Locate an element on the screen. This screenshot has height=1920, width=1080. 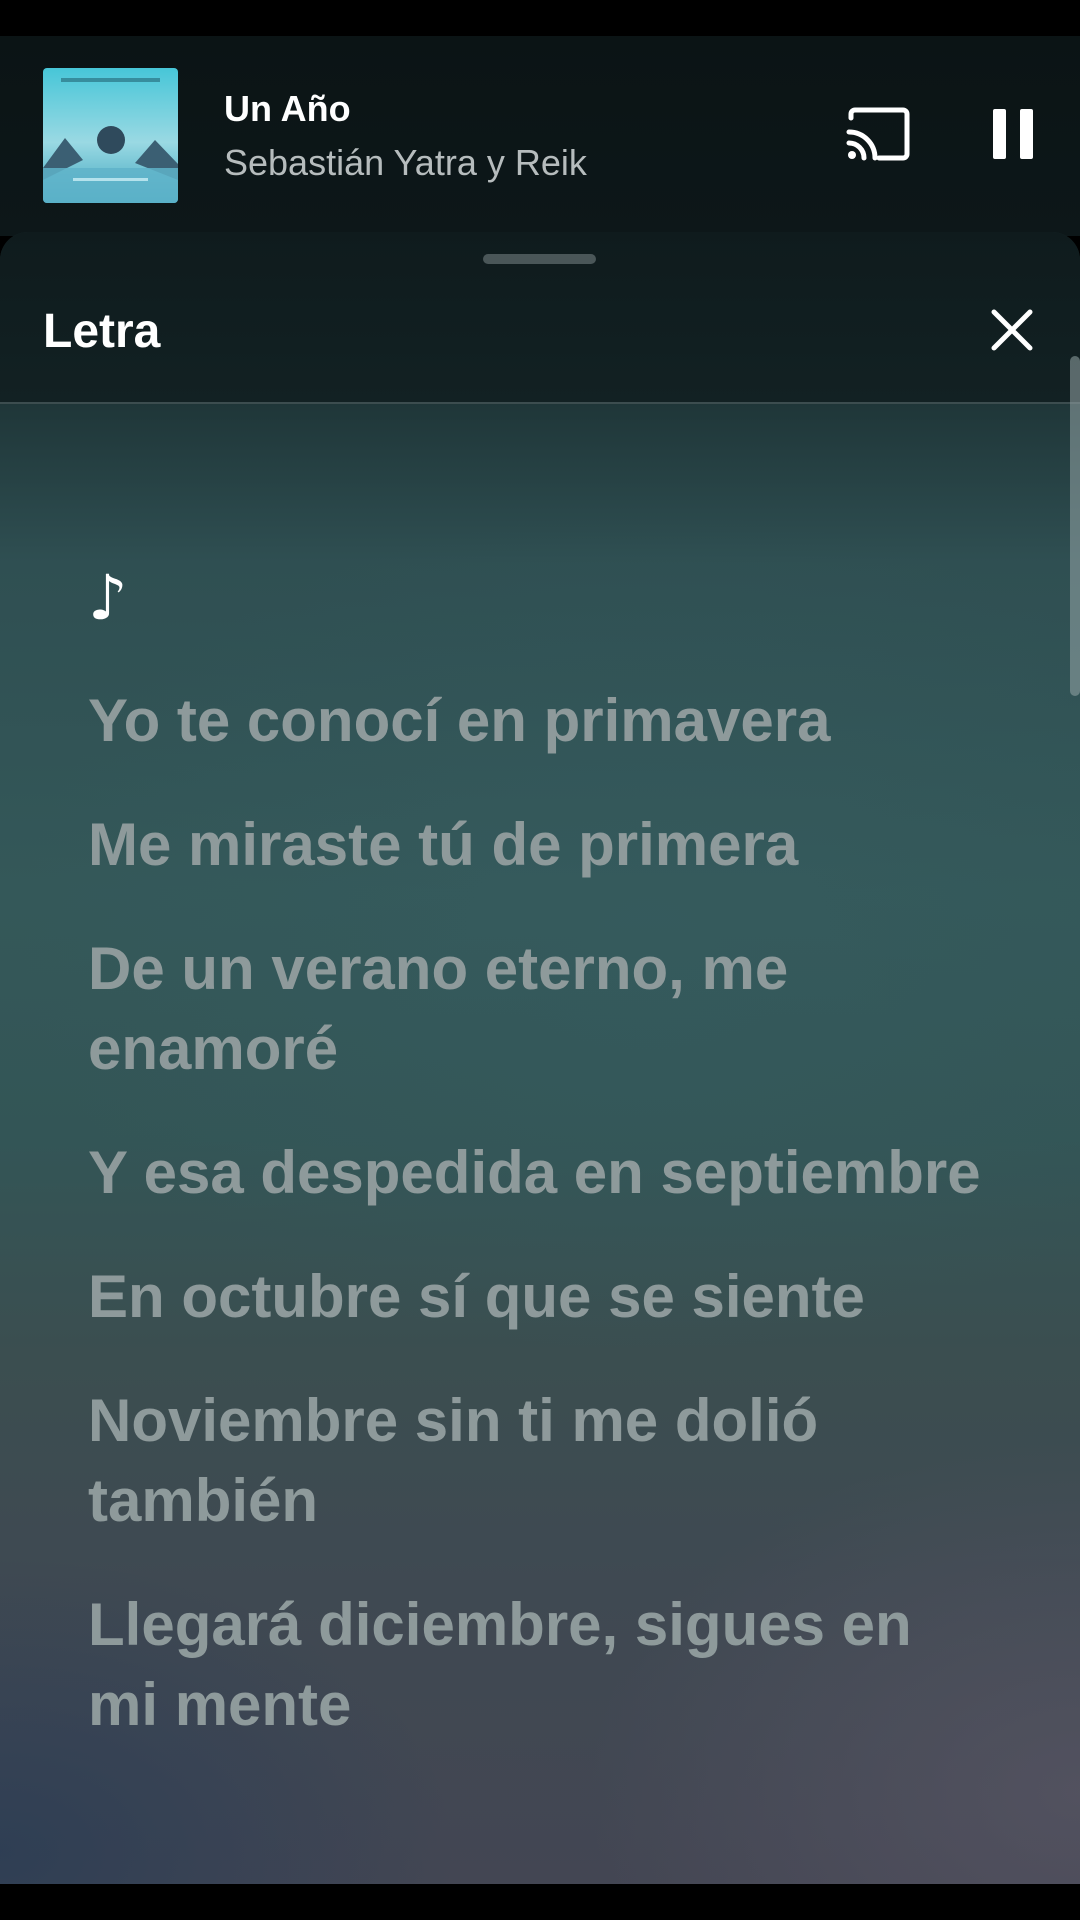
music-note-icon: ♪ is located at coordinates (108, 597).